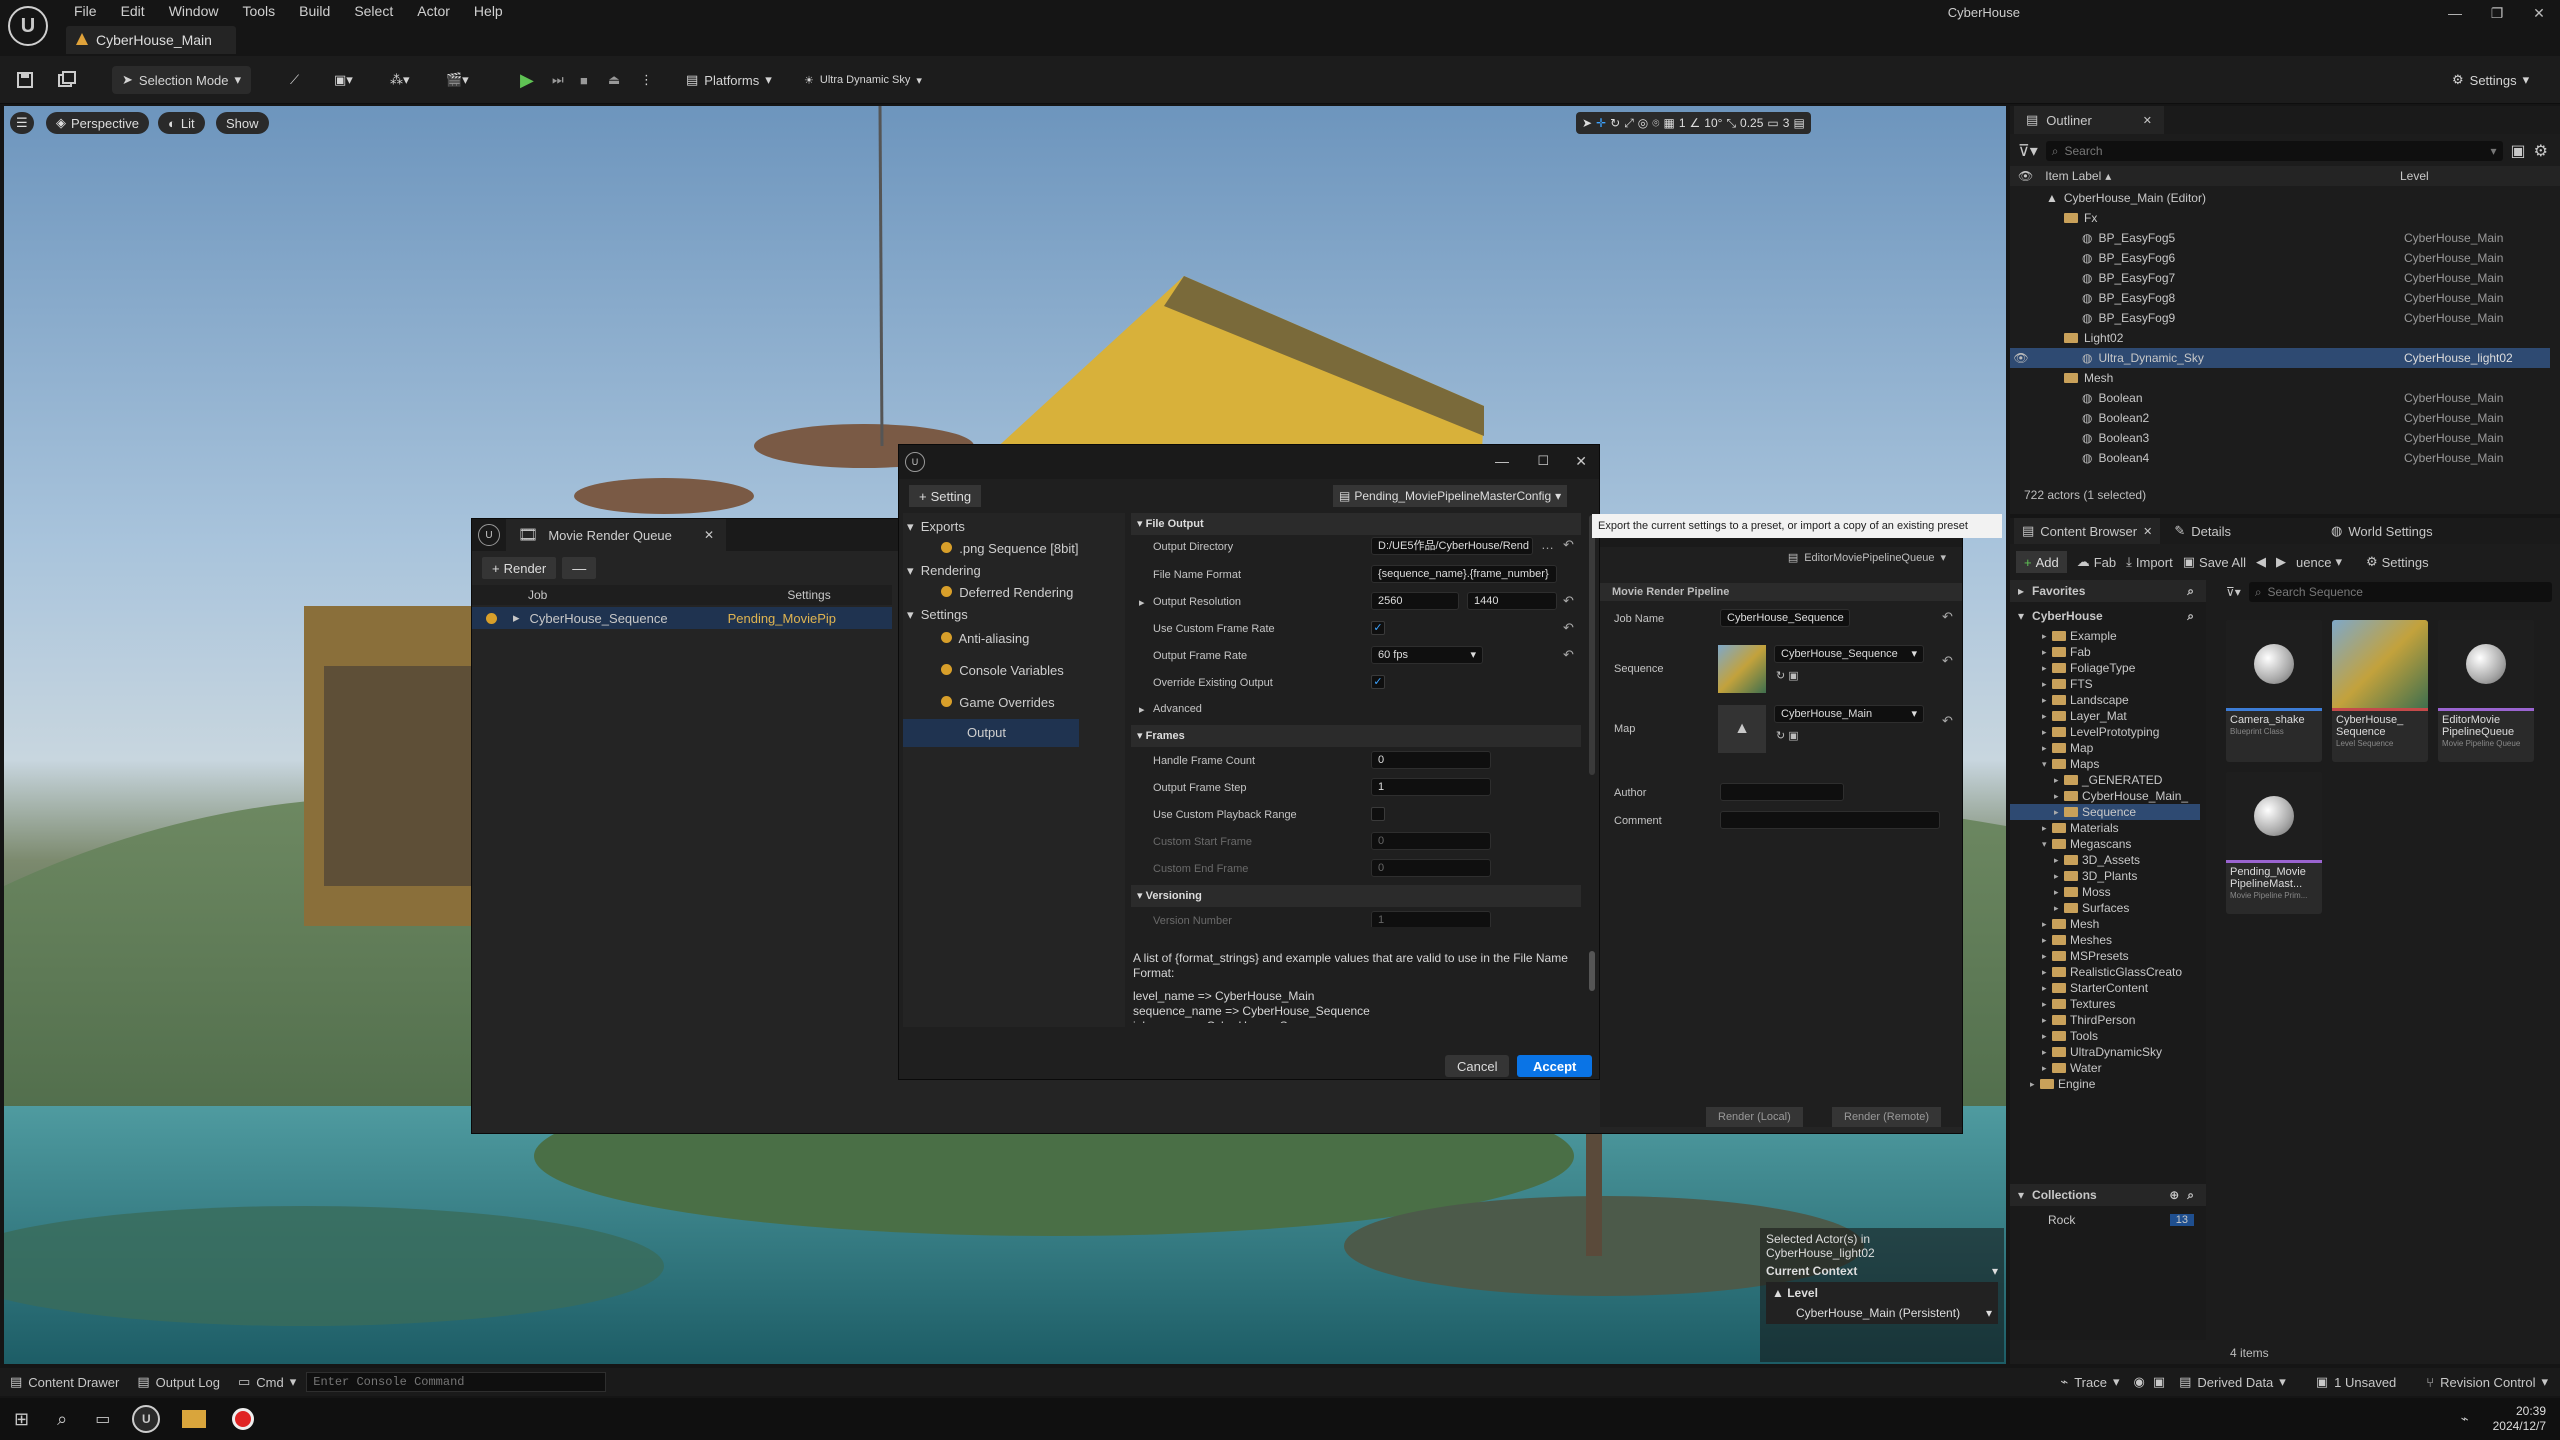  Describe the element at coordinates (181, 123) in the screenshot. I see `lit-button: ◐ Lit` at that location.